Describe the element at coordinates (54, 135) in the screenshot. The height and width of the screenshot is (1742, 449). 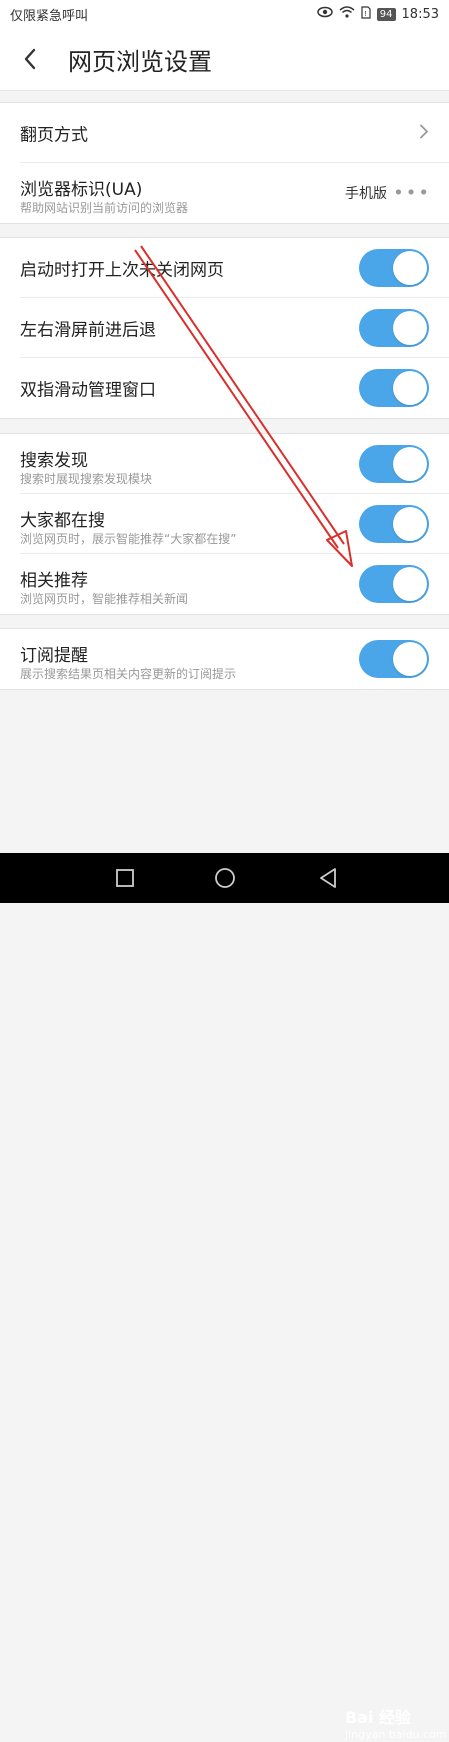
I see `page-flip-label: 翻页方式` at that location.